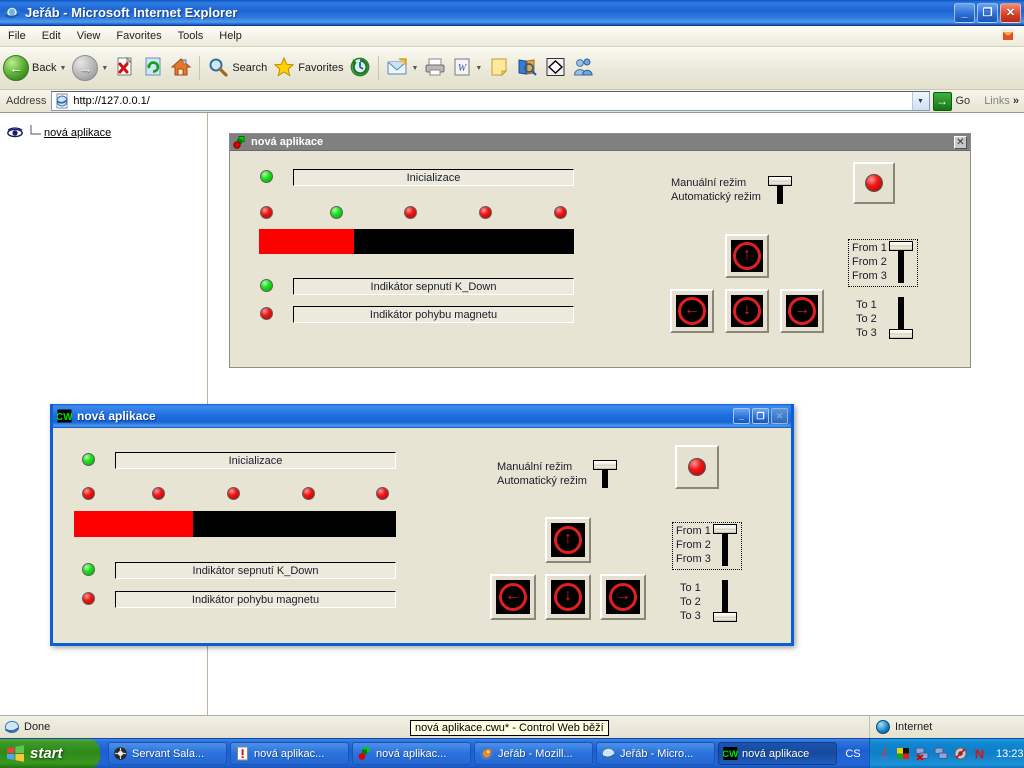 This screenshot has height=768, width=1024. Describe the element at coordinates (960, 142) in the screenshot. I see `embedded-panel-close-button: ✕` at that location.